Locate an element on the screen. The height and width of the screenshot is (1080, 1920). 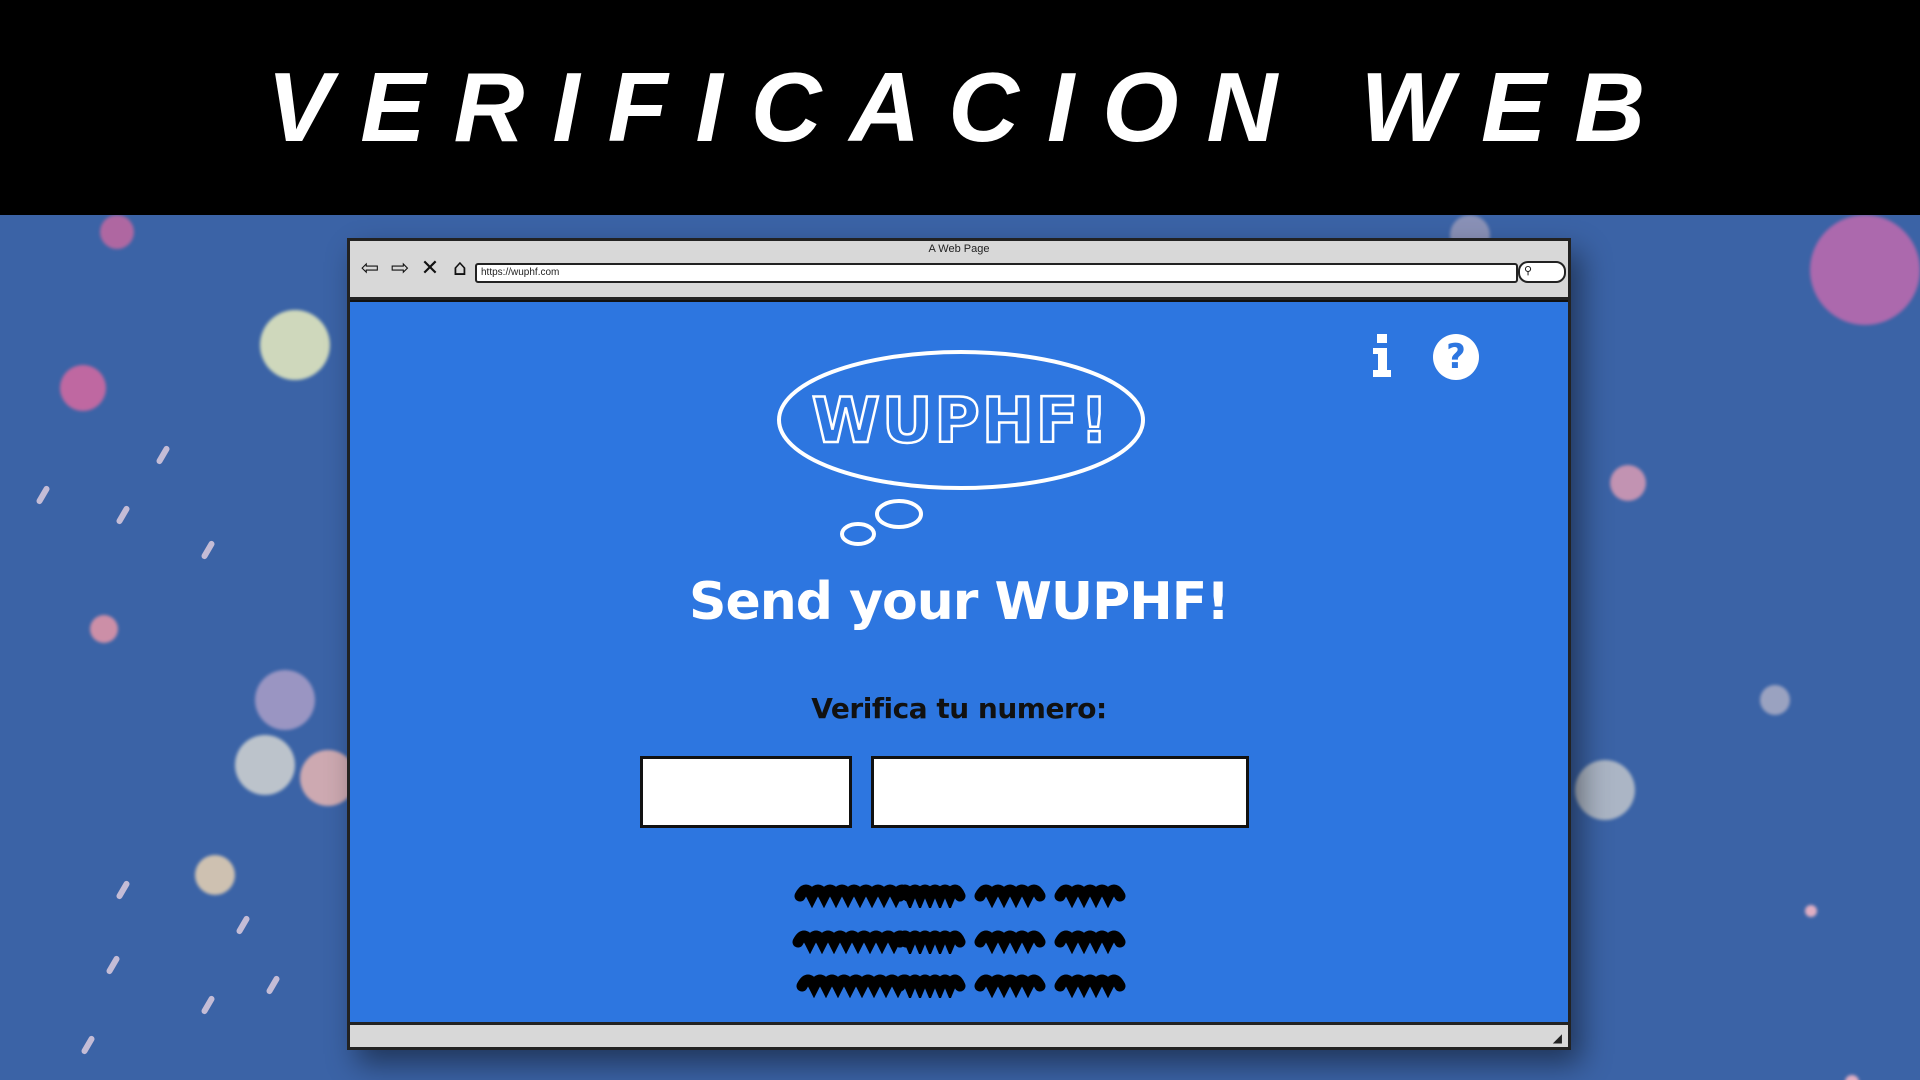
country-code-field is located at coordinates (746, 792).